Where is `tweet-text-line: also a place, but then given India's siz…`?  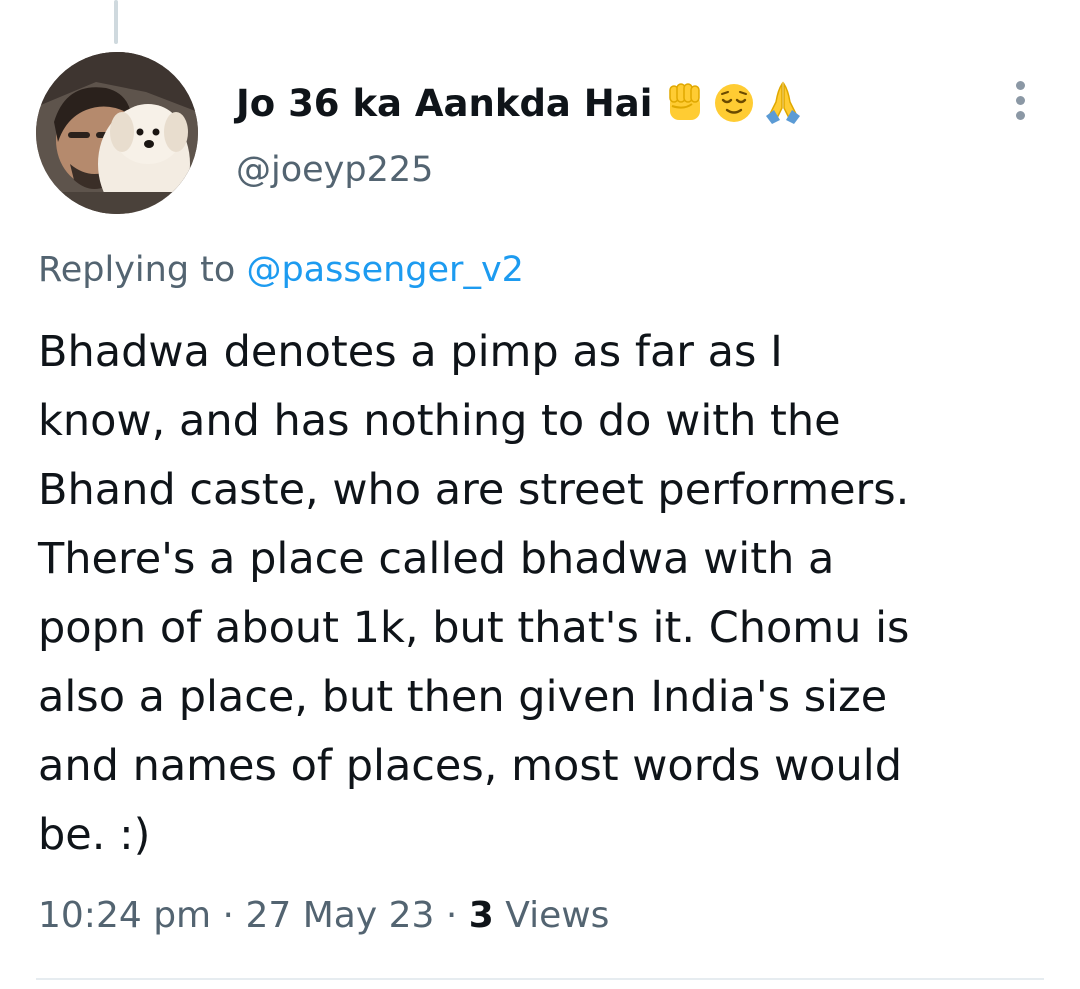
tweet-text-line: also a place, but then given India's siz… is located at coordinates (463, 697).